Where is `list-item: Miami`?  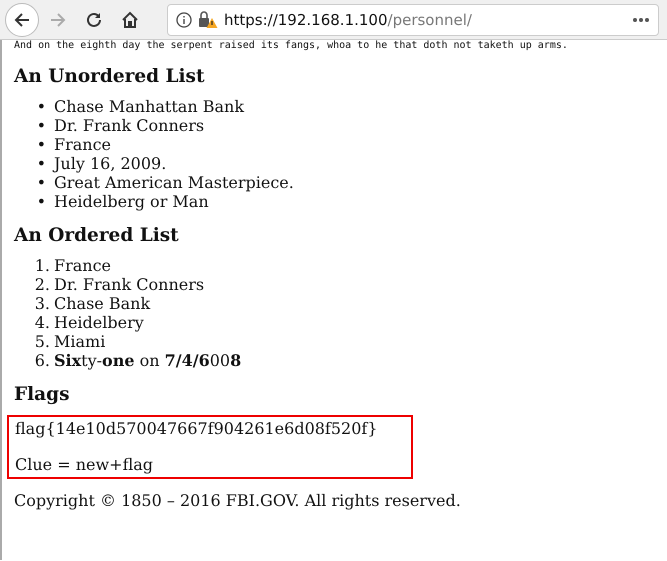
list-item: Miami is located at coordinates (80, 341).